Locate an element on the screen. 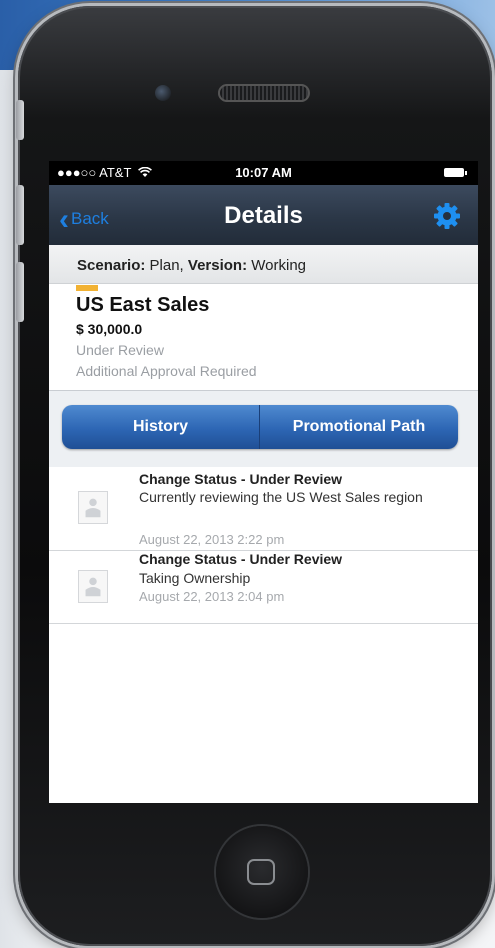 The width and height of the screenshot is (495, 948). scenario-version-bar: Scenario: Plan, Version: Working is located at coordinates (263, 264).